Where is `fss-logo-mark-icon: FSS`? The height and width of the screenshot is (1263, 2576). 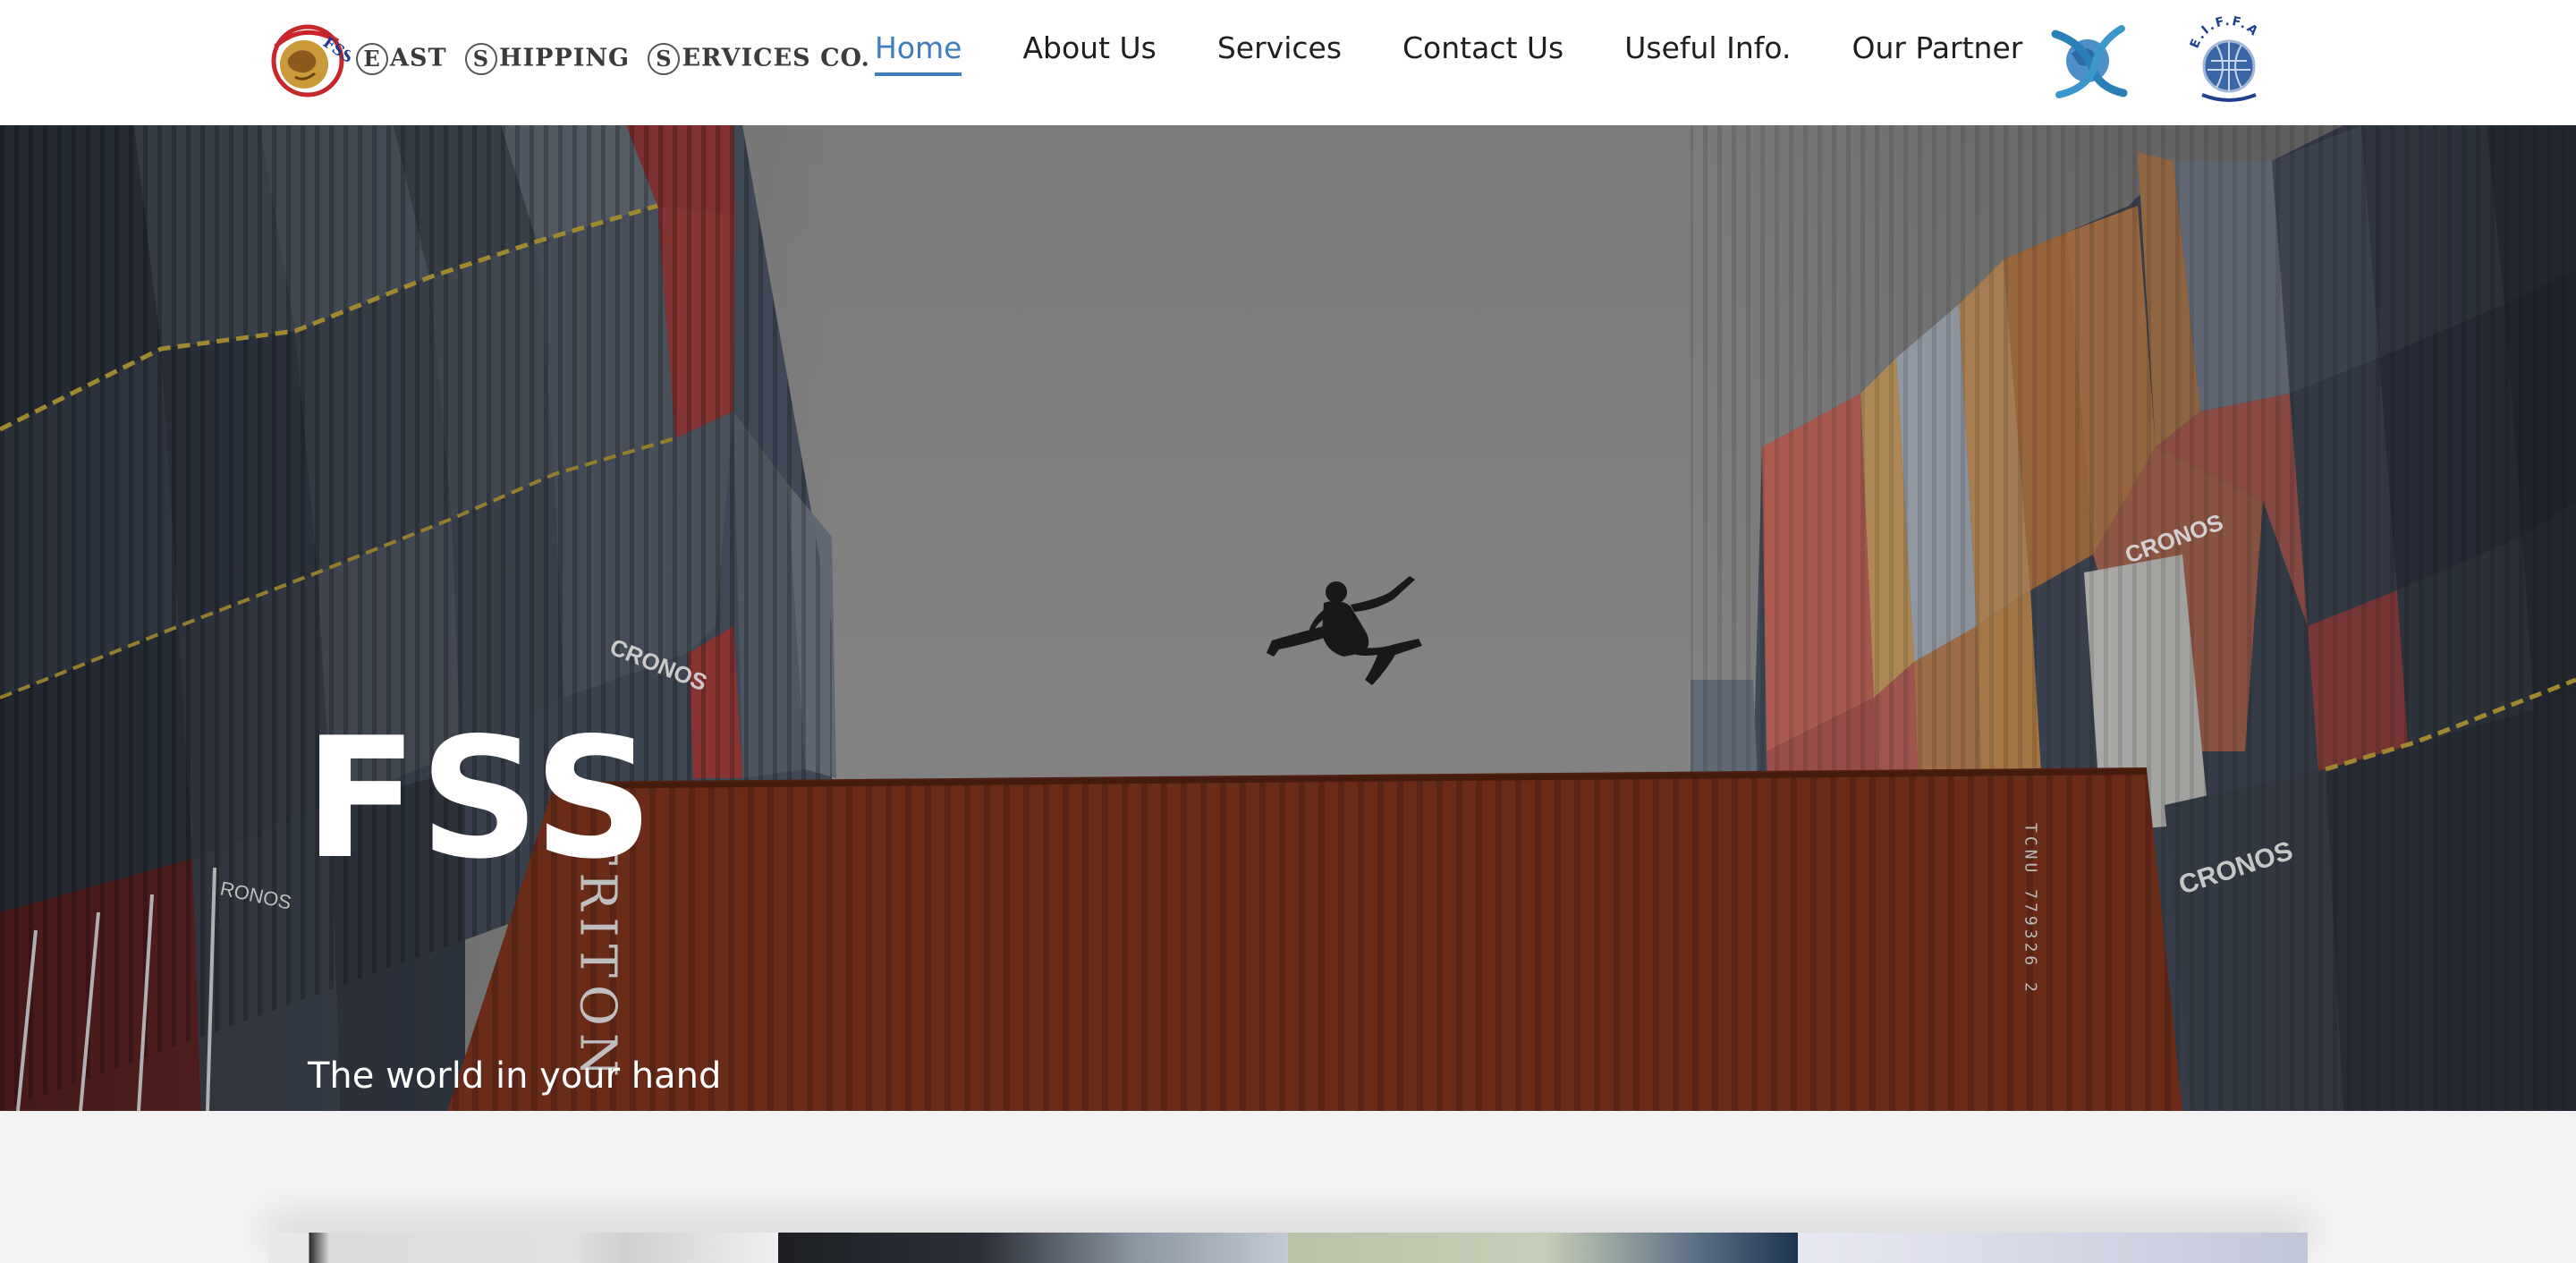 fss-logo-mark-icon: FSS is located at coordinates (312, 59).